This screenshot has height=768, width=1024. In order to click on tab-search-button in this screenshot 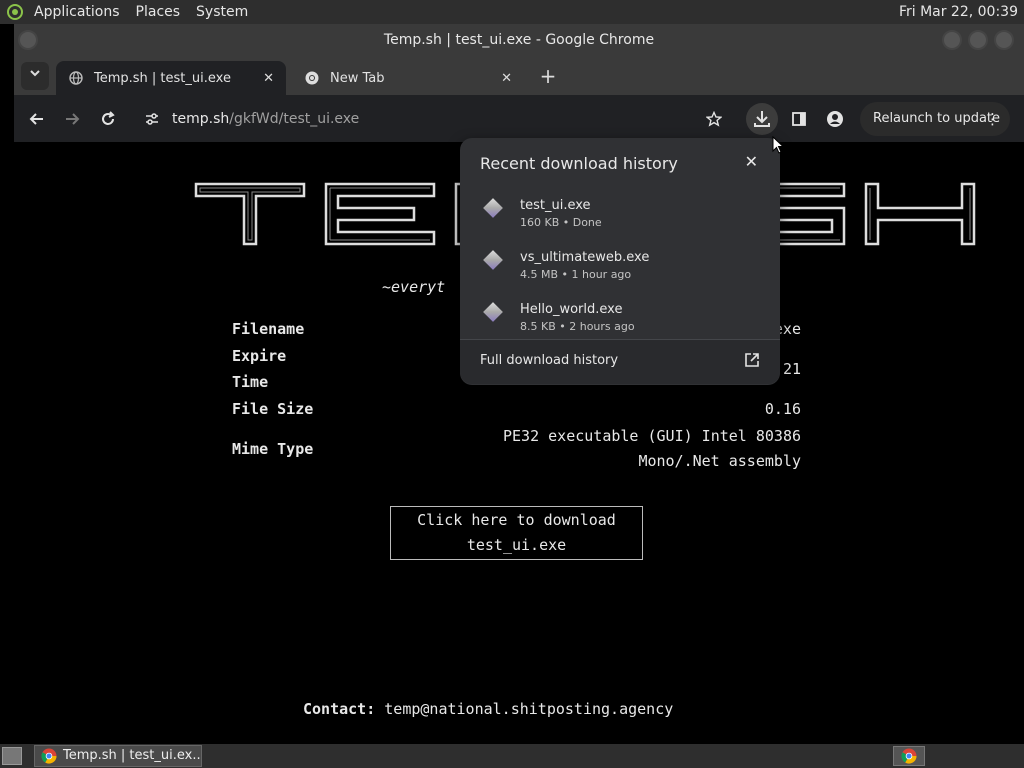, I will do `click(35, 76)`.